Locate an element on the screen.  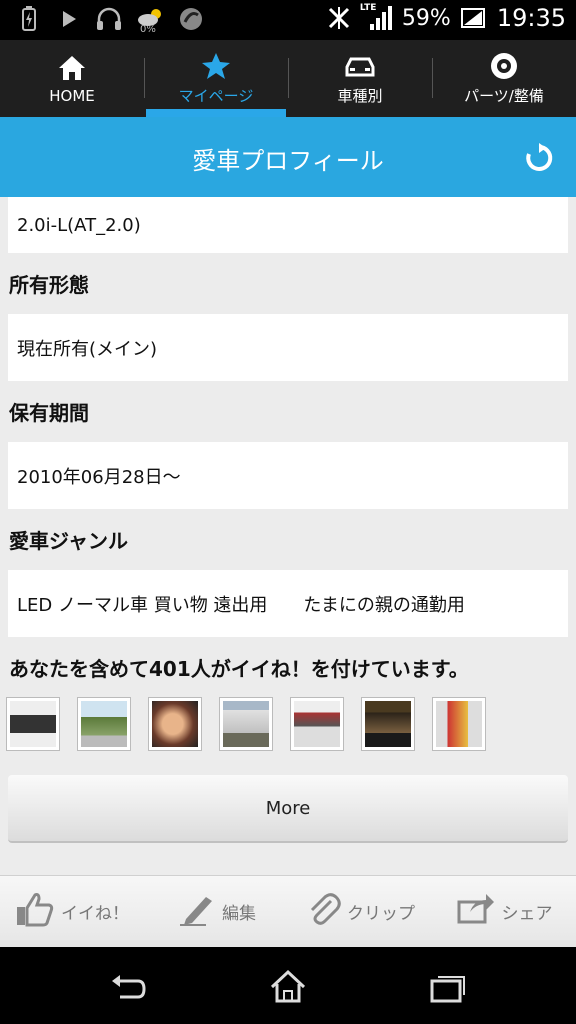
back-icon is located at coordinates (128, 987).